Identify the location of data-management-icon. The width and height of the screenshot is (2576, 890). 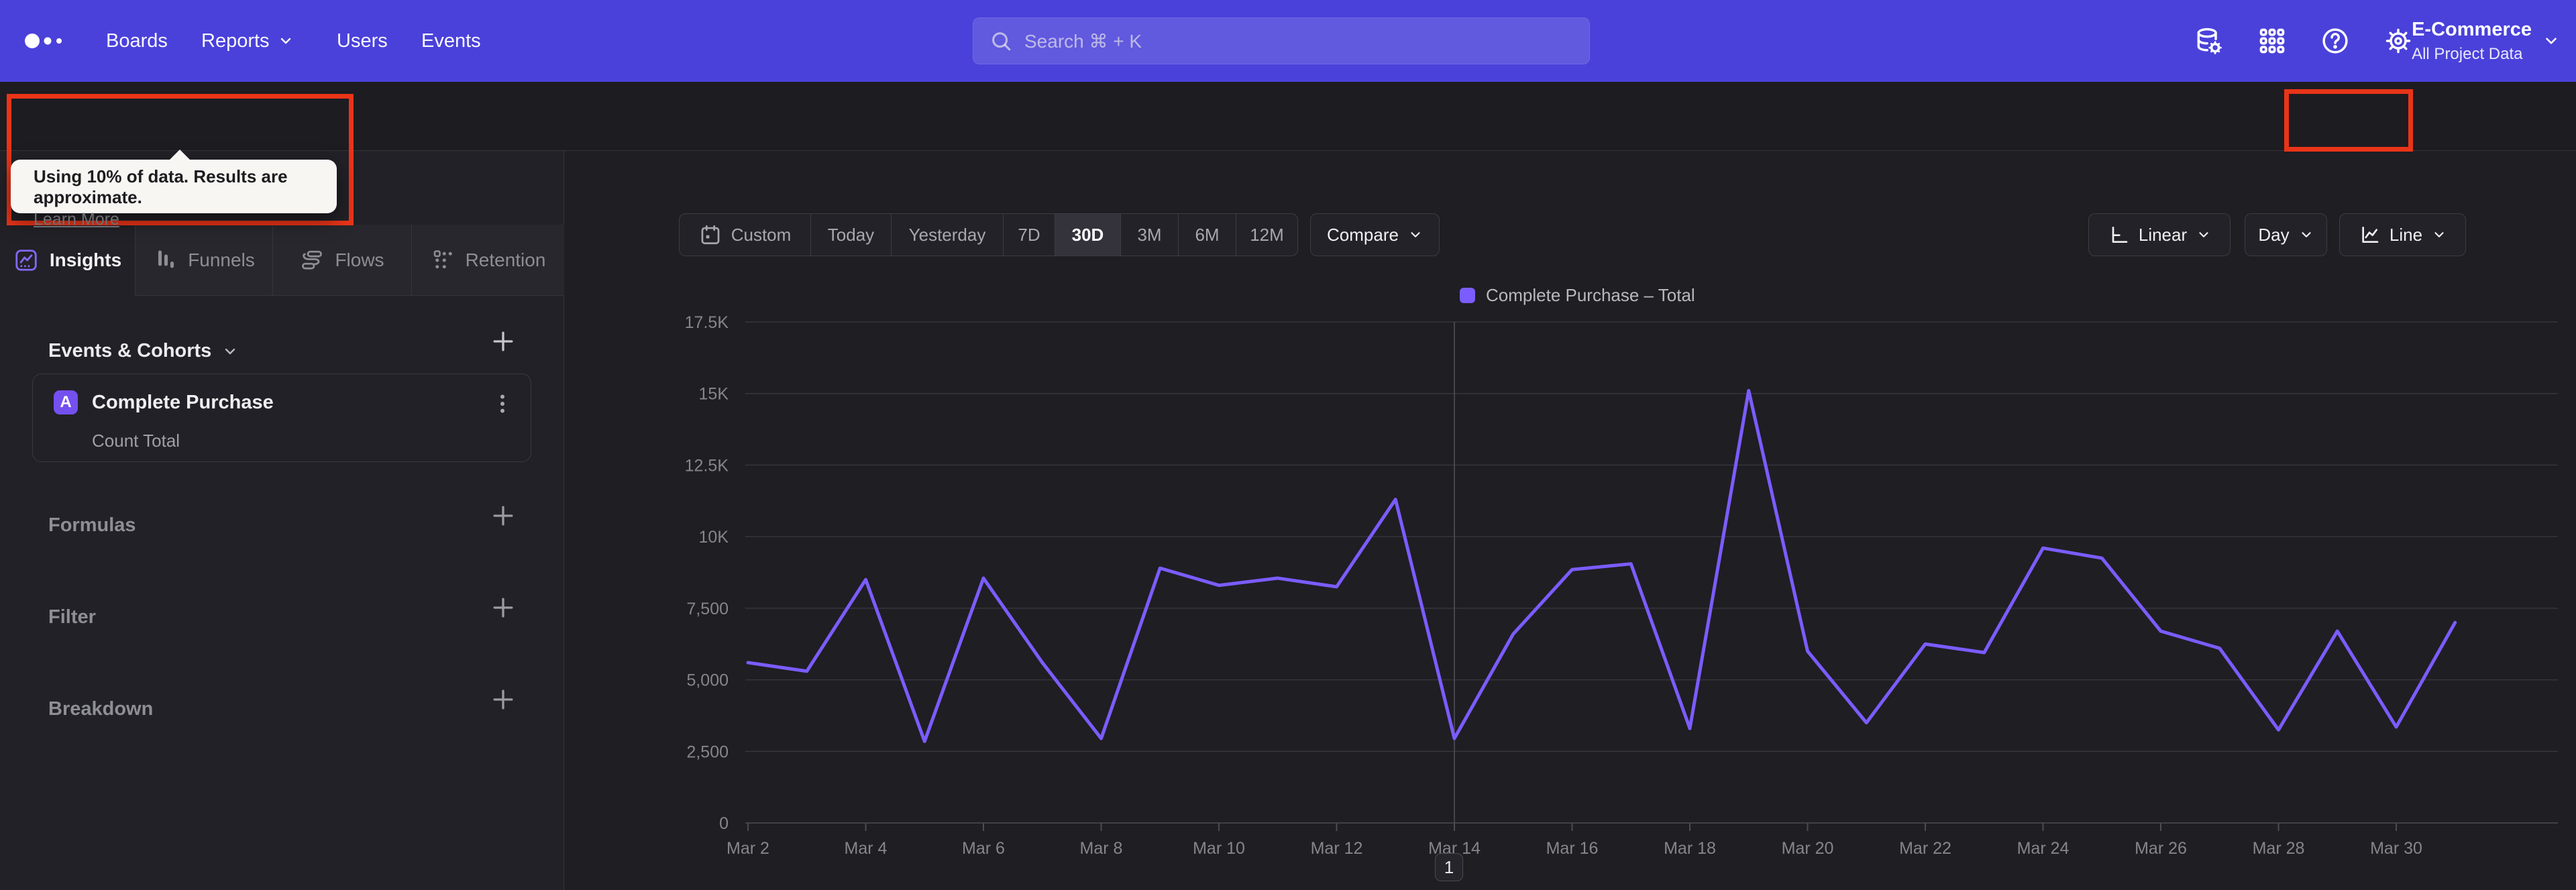
(2208, 41).